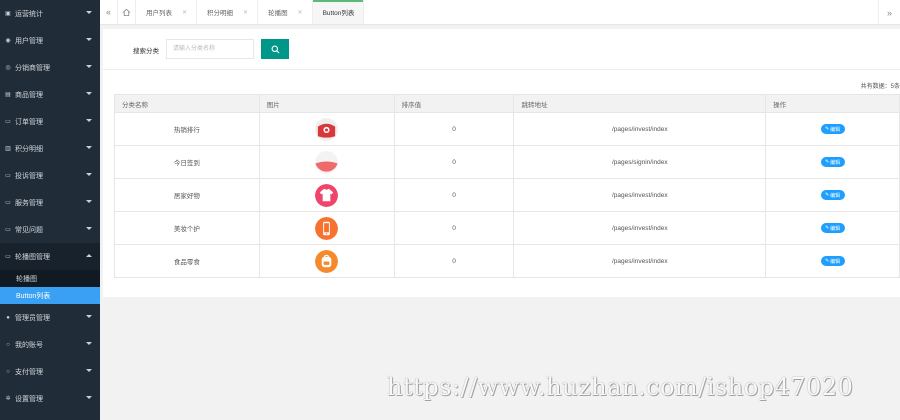 This screenshot has width=900, height=420. I want to click on divider, so click(501, 69).